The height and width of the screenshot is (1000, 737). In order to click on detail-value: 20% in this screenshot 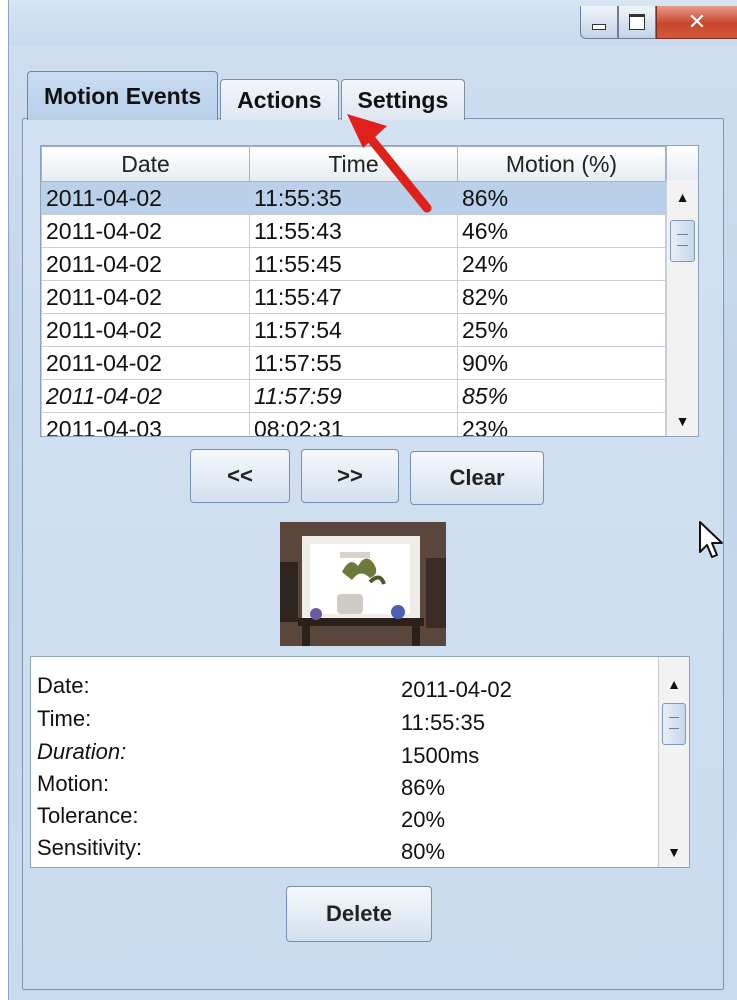, I will do `click(423, 819)`.